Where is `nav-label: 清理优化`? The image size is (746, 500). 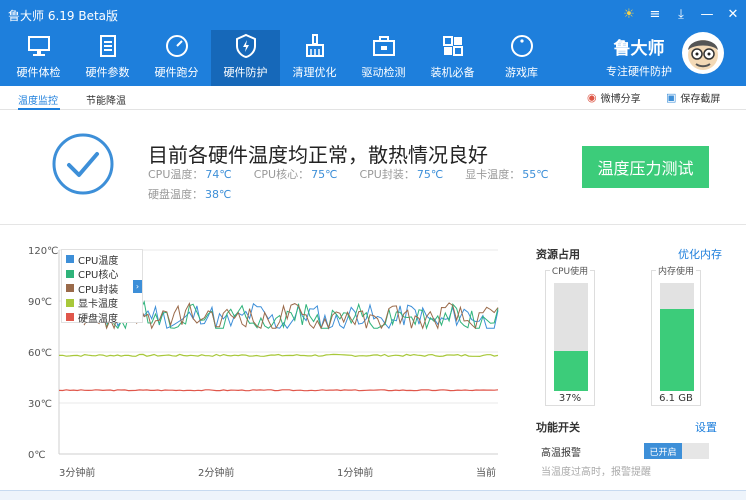 nav-label: 清理优化 is located at coordinates (314, 72).